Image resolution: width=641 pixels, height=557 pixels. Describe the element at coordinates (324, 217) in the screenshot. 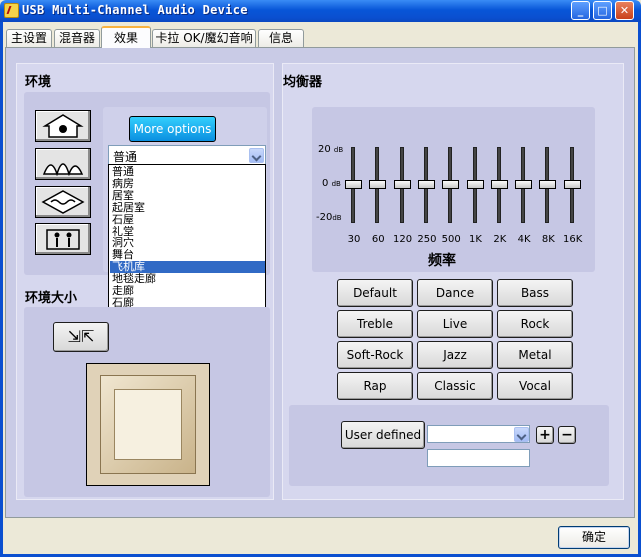

I see `db-value-bottom: -20` at that location.